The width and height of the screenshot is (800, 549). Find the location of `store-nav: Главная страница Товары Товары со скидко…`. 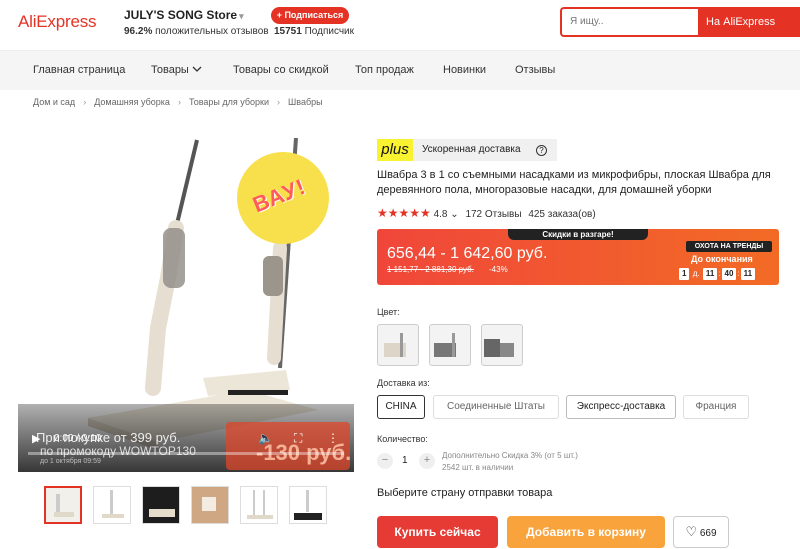

store-nav: Главная страница Товары Товары со скидко… is located at coordinates (400, 70).